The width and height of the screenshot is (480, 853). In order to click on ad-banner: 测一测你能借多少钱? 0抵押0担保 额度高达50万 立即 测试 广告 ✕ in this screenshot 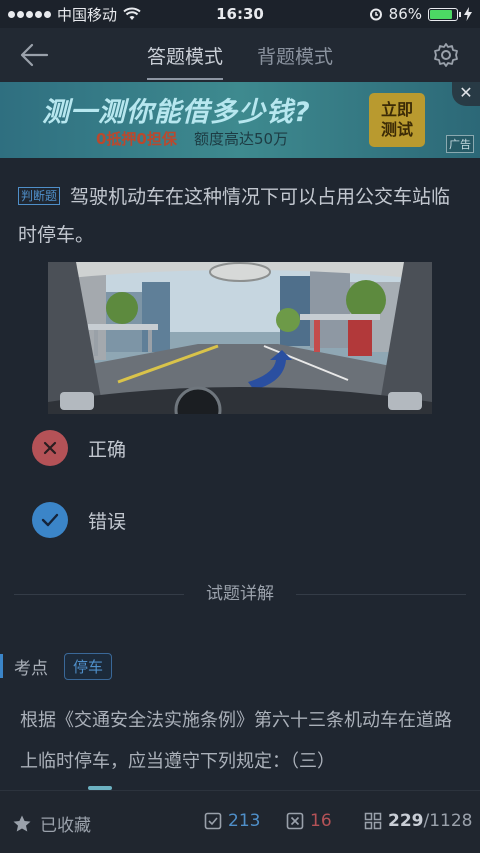, I will do `click(240, 120)`.